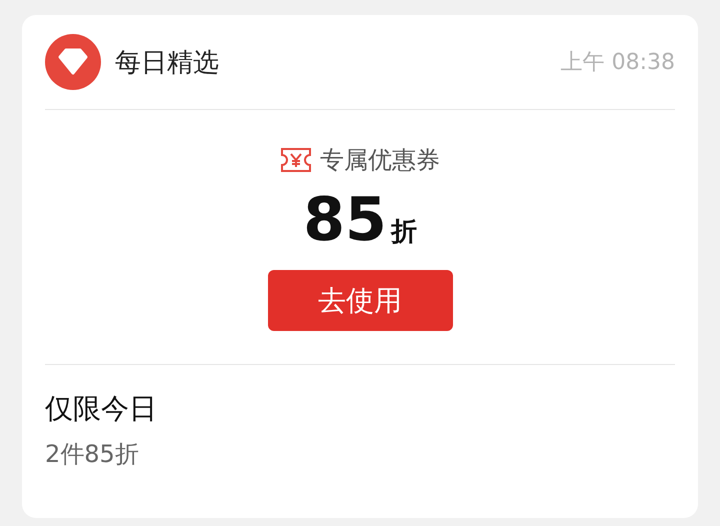 The width and height of the screenshot is (720, 526). Describe the element at coordinates (360, 300) in the screenshot. I see `use-button: 去使用` at that location.